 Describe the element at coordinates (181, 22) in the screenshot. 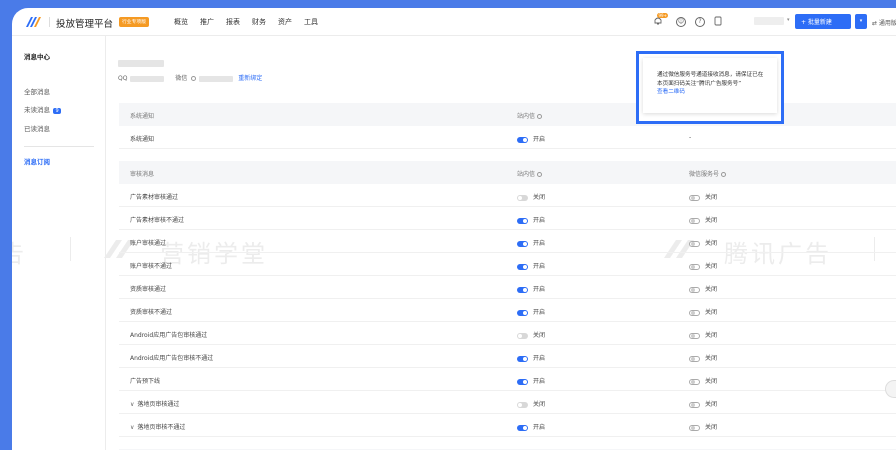

I see `nav-overview: 概览` at that location.